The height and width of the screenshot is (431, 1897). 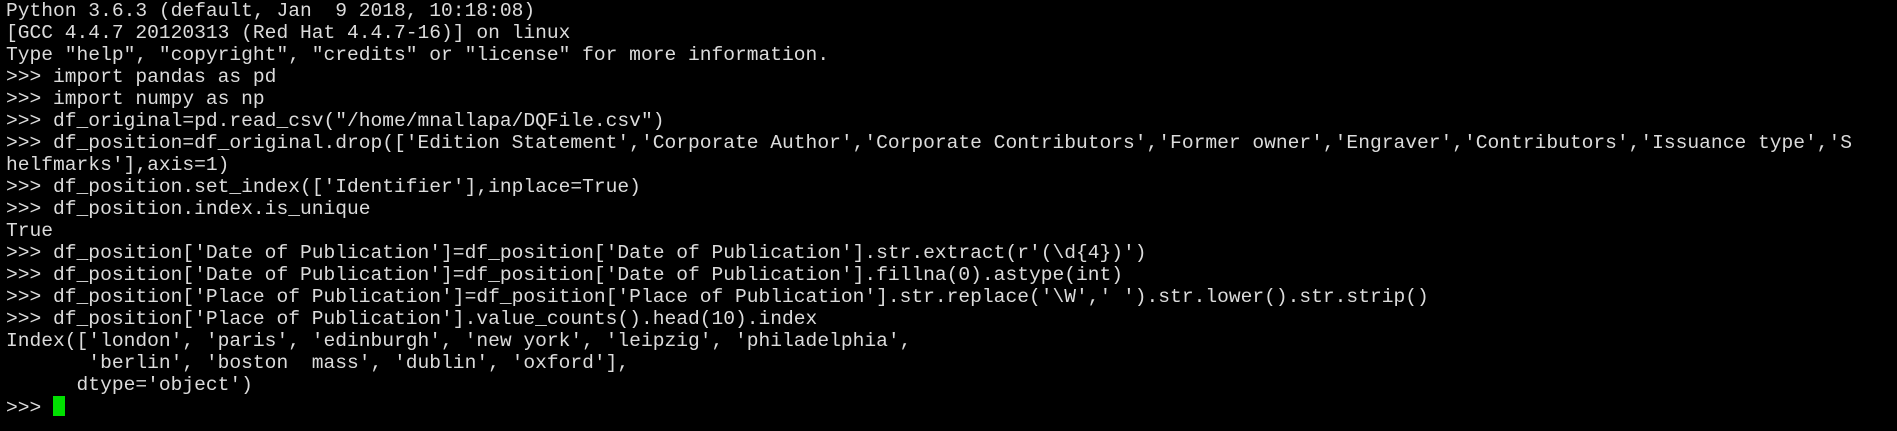 I want to click on terminal-line: >>> import pandas as pd, so click(x=141, y=77).